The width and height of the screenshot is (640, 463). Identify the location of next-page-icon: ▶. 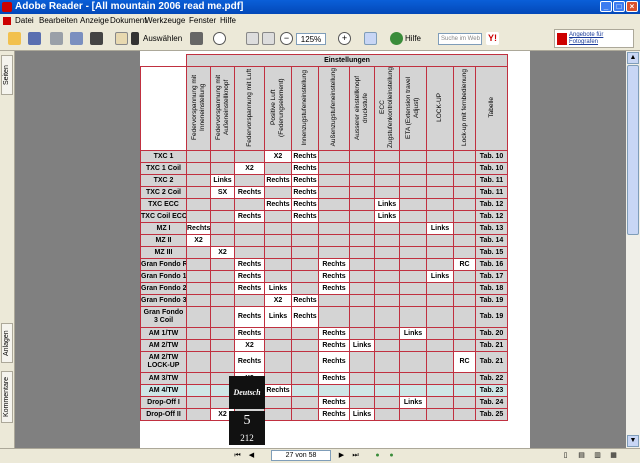
(341, 456).